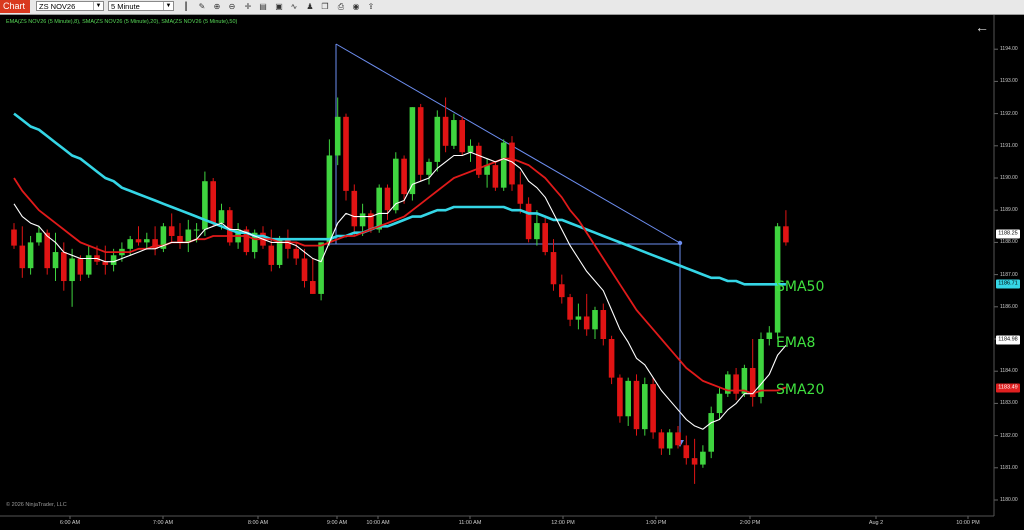 The image size is (1024, 530). What do you see at coordinates (1009, 403) in the screenshot?
I see `y-tick-label: 1183.00` at bounding box center [1009, 403].